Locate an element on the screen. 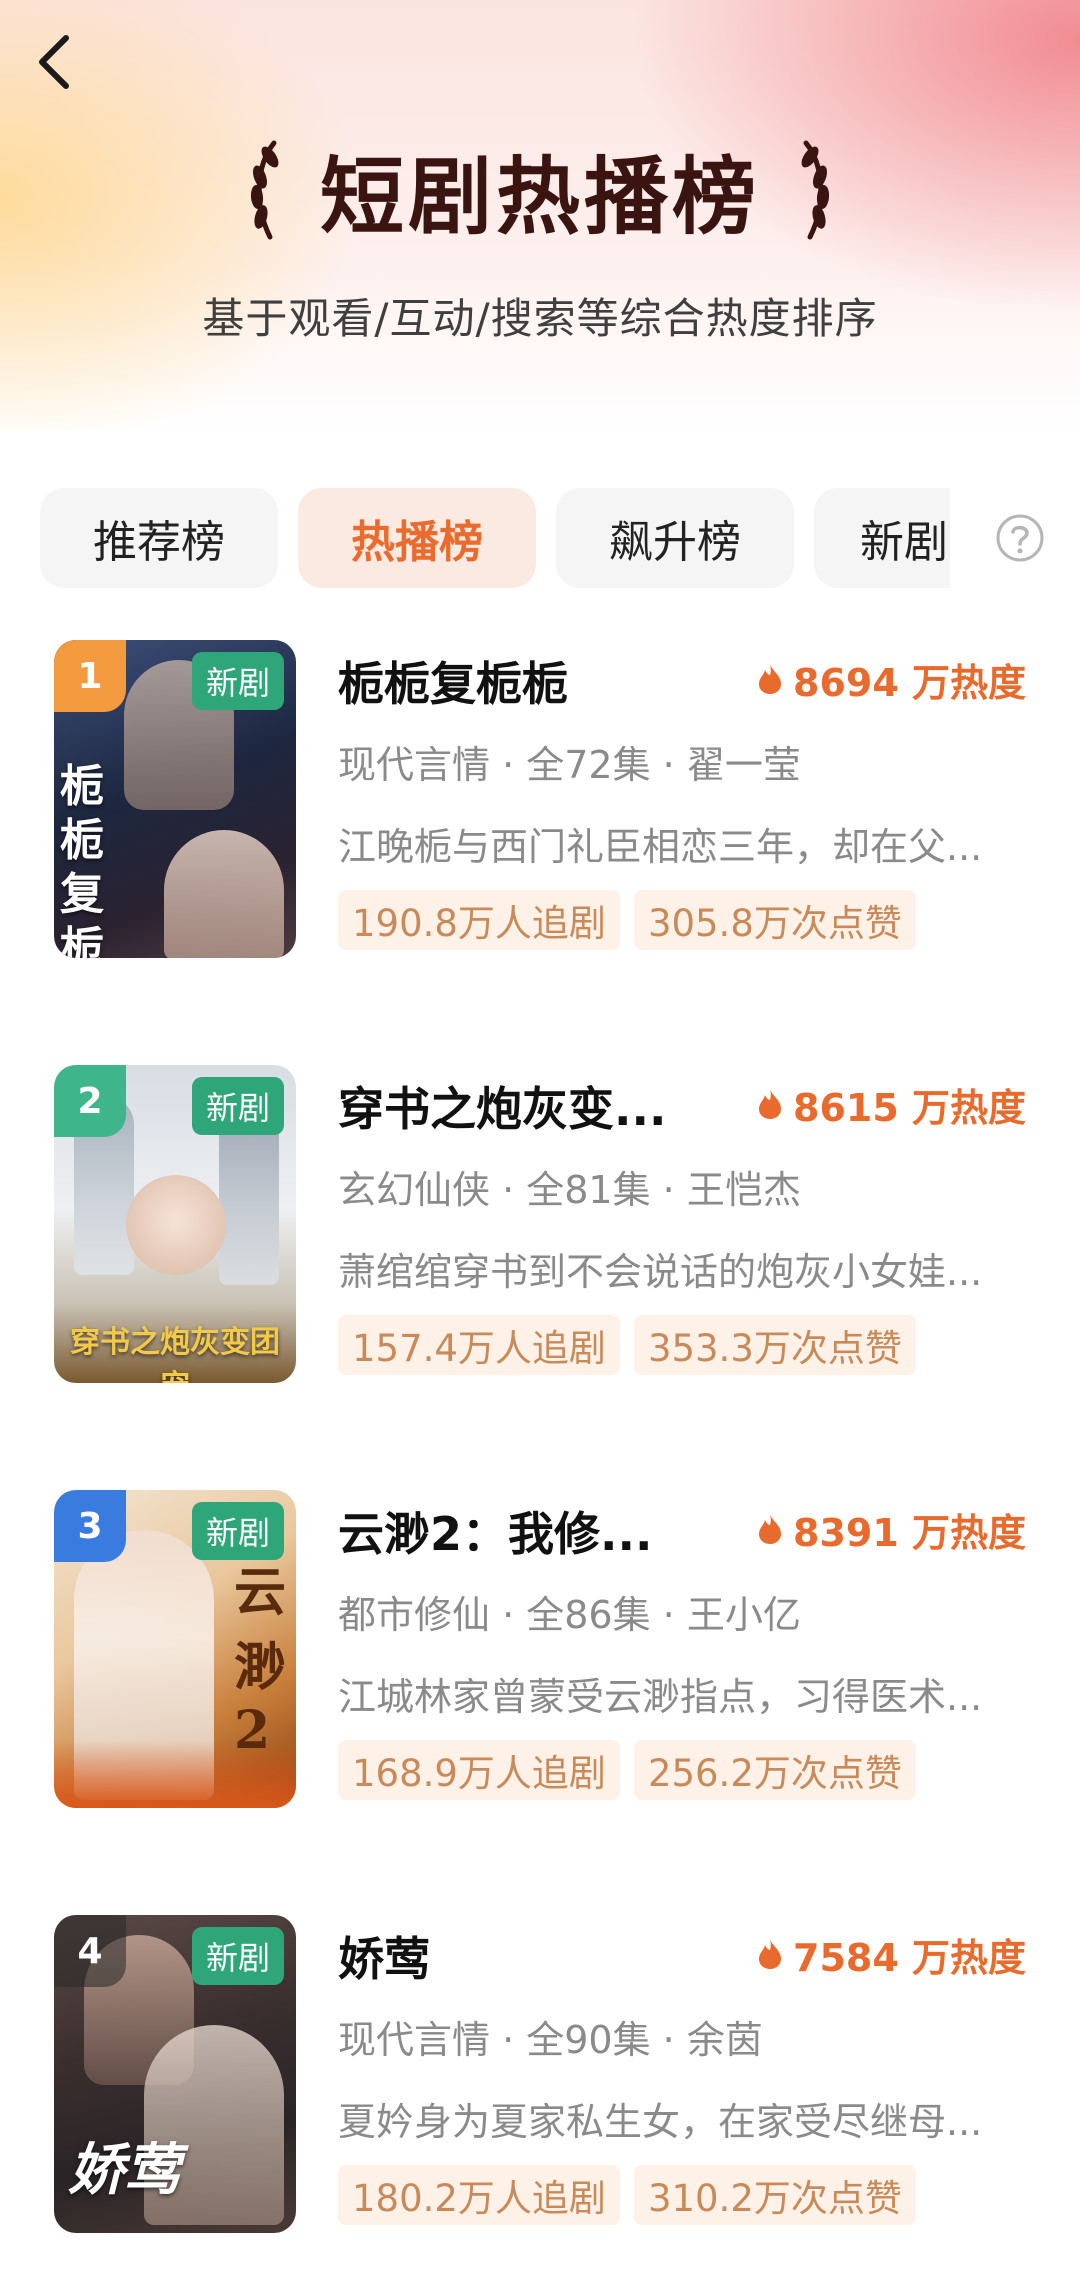  page-subtitle: 基于观看/互动/搜索等综合热度排序 is located at coordinates (540, 318).